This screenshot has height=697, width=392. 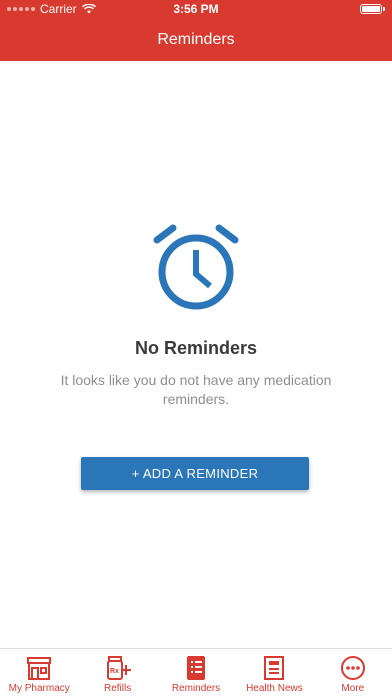 What do you see at coordinates (39, 668) in the screenshot?
I see `pharmacy-store-icon` at bounding box center [39, 668].